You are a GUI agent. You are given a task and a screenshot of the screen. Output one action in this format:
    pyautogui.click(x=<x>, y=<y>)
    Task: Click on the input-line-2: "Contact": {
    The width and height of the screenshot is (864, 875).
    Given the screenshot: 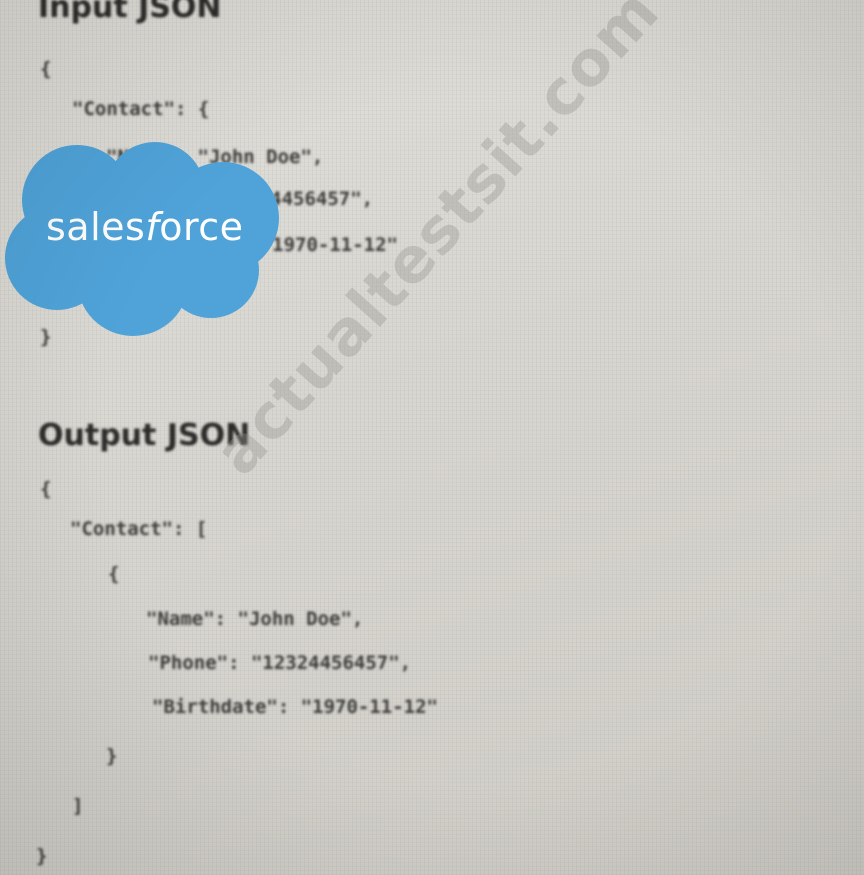 What is the action you would take?
    pyautogui.click(x=141, y=109)
    